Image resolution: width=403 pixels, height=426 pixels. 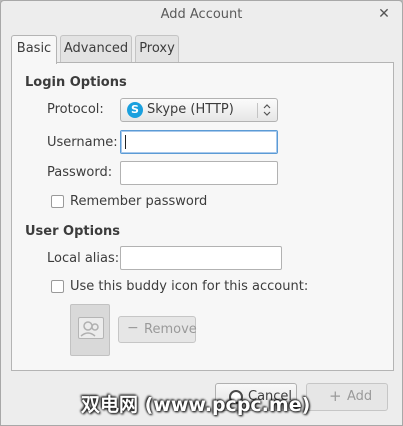 What do you see at coordinates (201, 14) in the screenshot?
I see `window-title: Add Account` at bounding box center [201, 14].